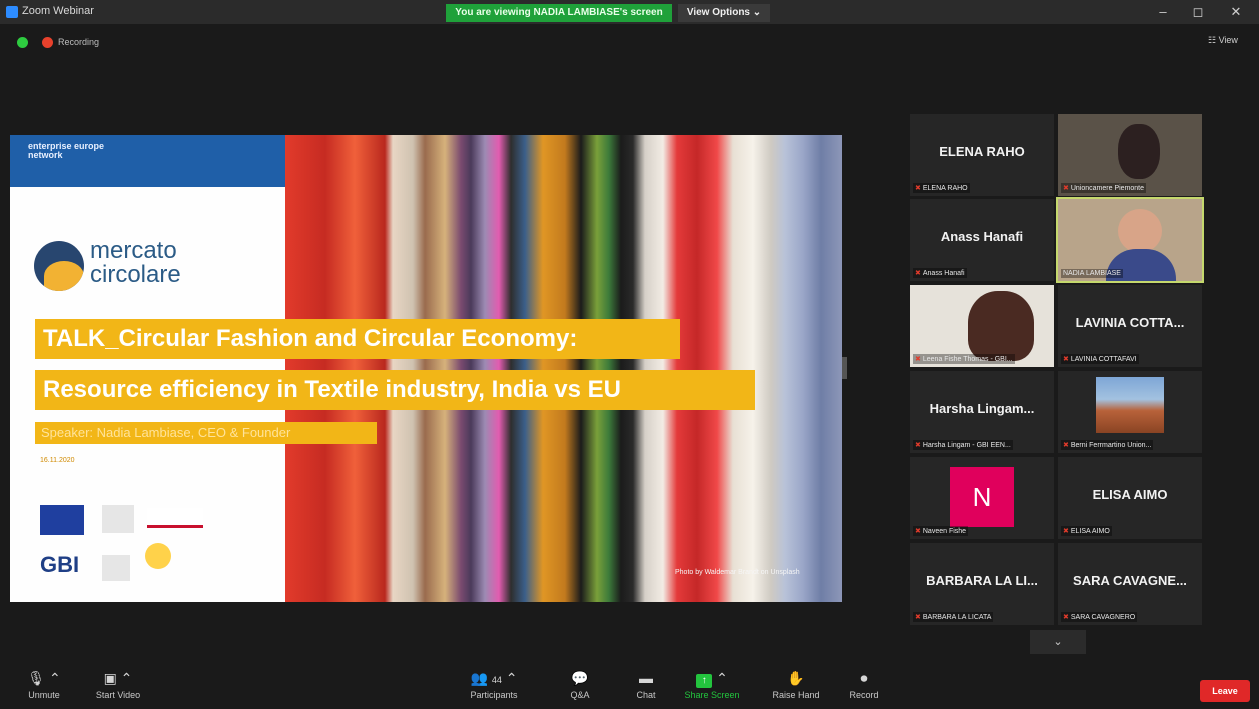 This screenshot has width=1259, height=709. Describe the element at coordinates (66, 150) in the screenshot. I see `een-logo: enterprise europe network` at that location.